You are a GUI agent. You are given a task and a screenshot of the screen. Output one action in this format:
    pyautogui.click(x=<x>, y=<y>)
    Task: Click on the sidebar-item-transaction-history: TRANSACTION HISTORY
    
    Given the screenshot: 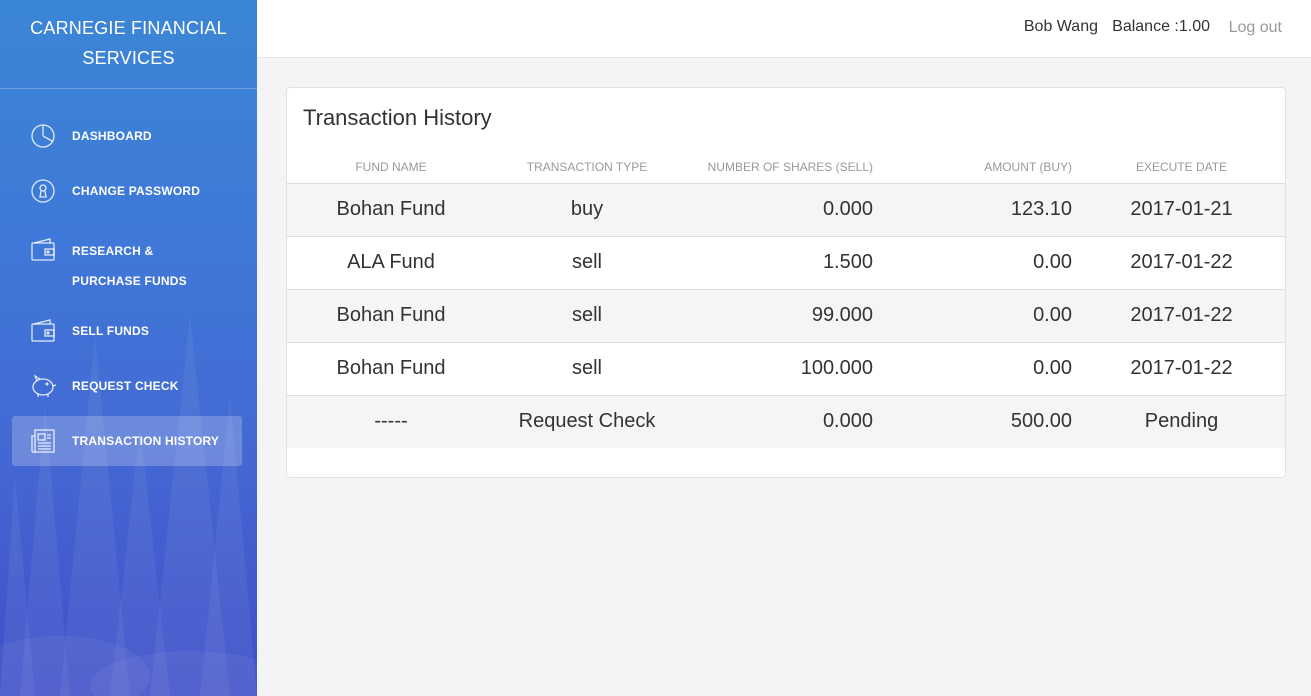 What is the action you would take?
    pyautogui.click(x=127, y=441)
    